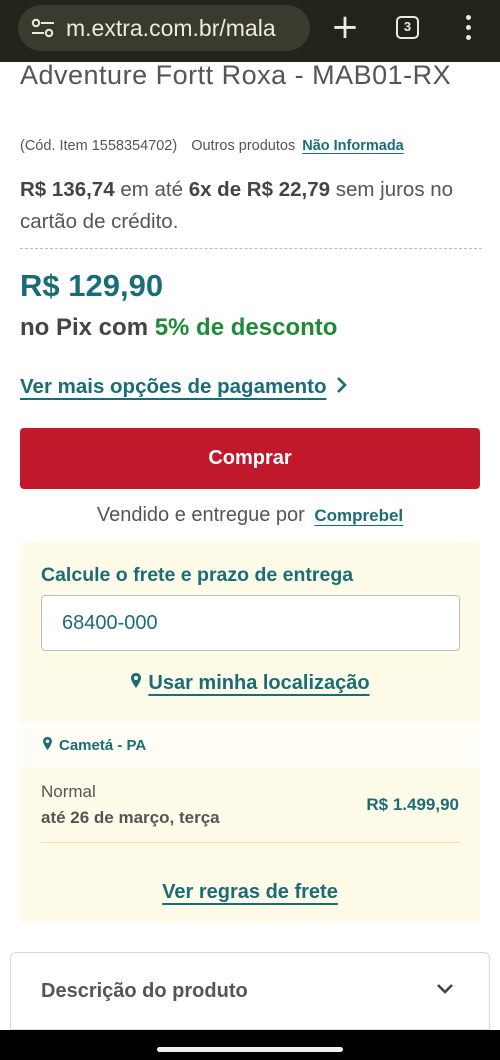  I want to click on more-payment-label: Ver mais opções de pagamento, so click(173, 387).